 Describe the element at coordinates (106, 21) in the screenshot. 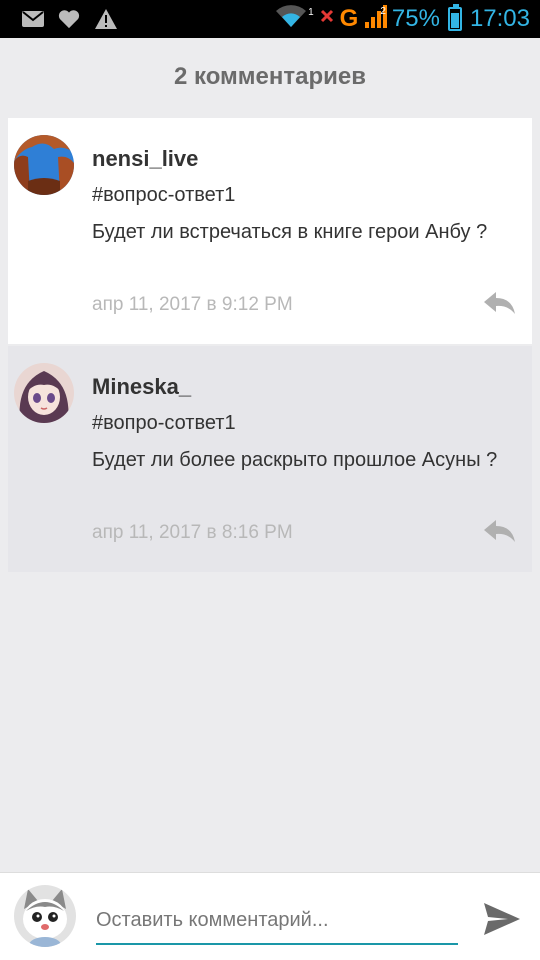

I see `warning-icon` at that location.